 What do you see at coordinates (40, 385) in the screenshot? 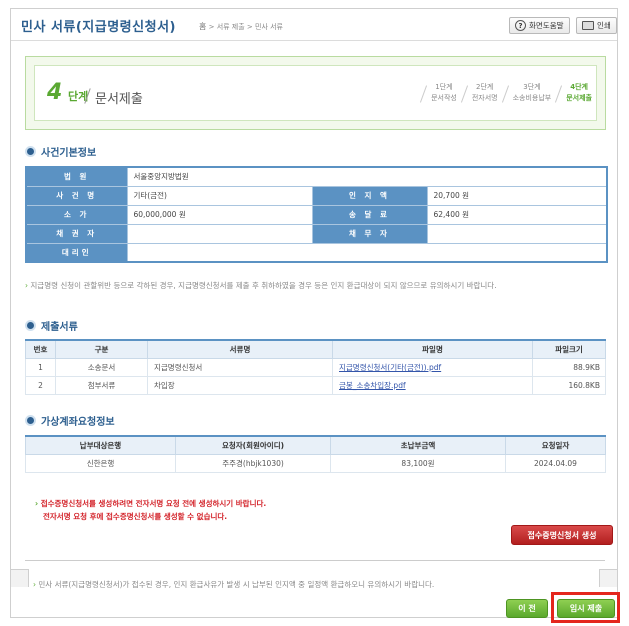
I see `doc-no: 2` at bounding box center [40, 385].